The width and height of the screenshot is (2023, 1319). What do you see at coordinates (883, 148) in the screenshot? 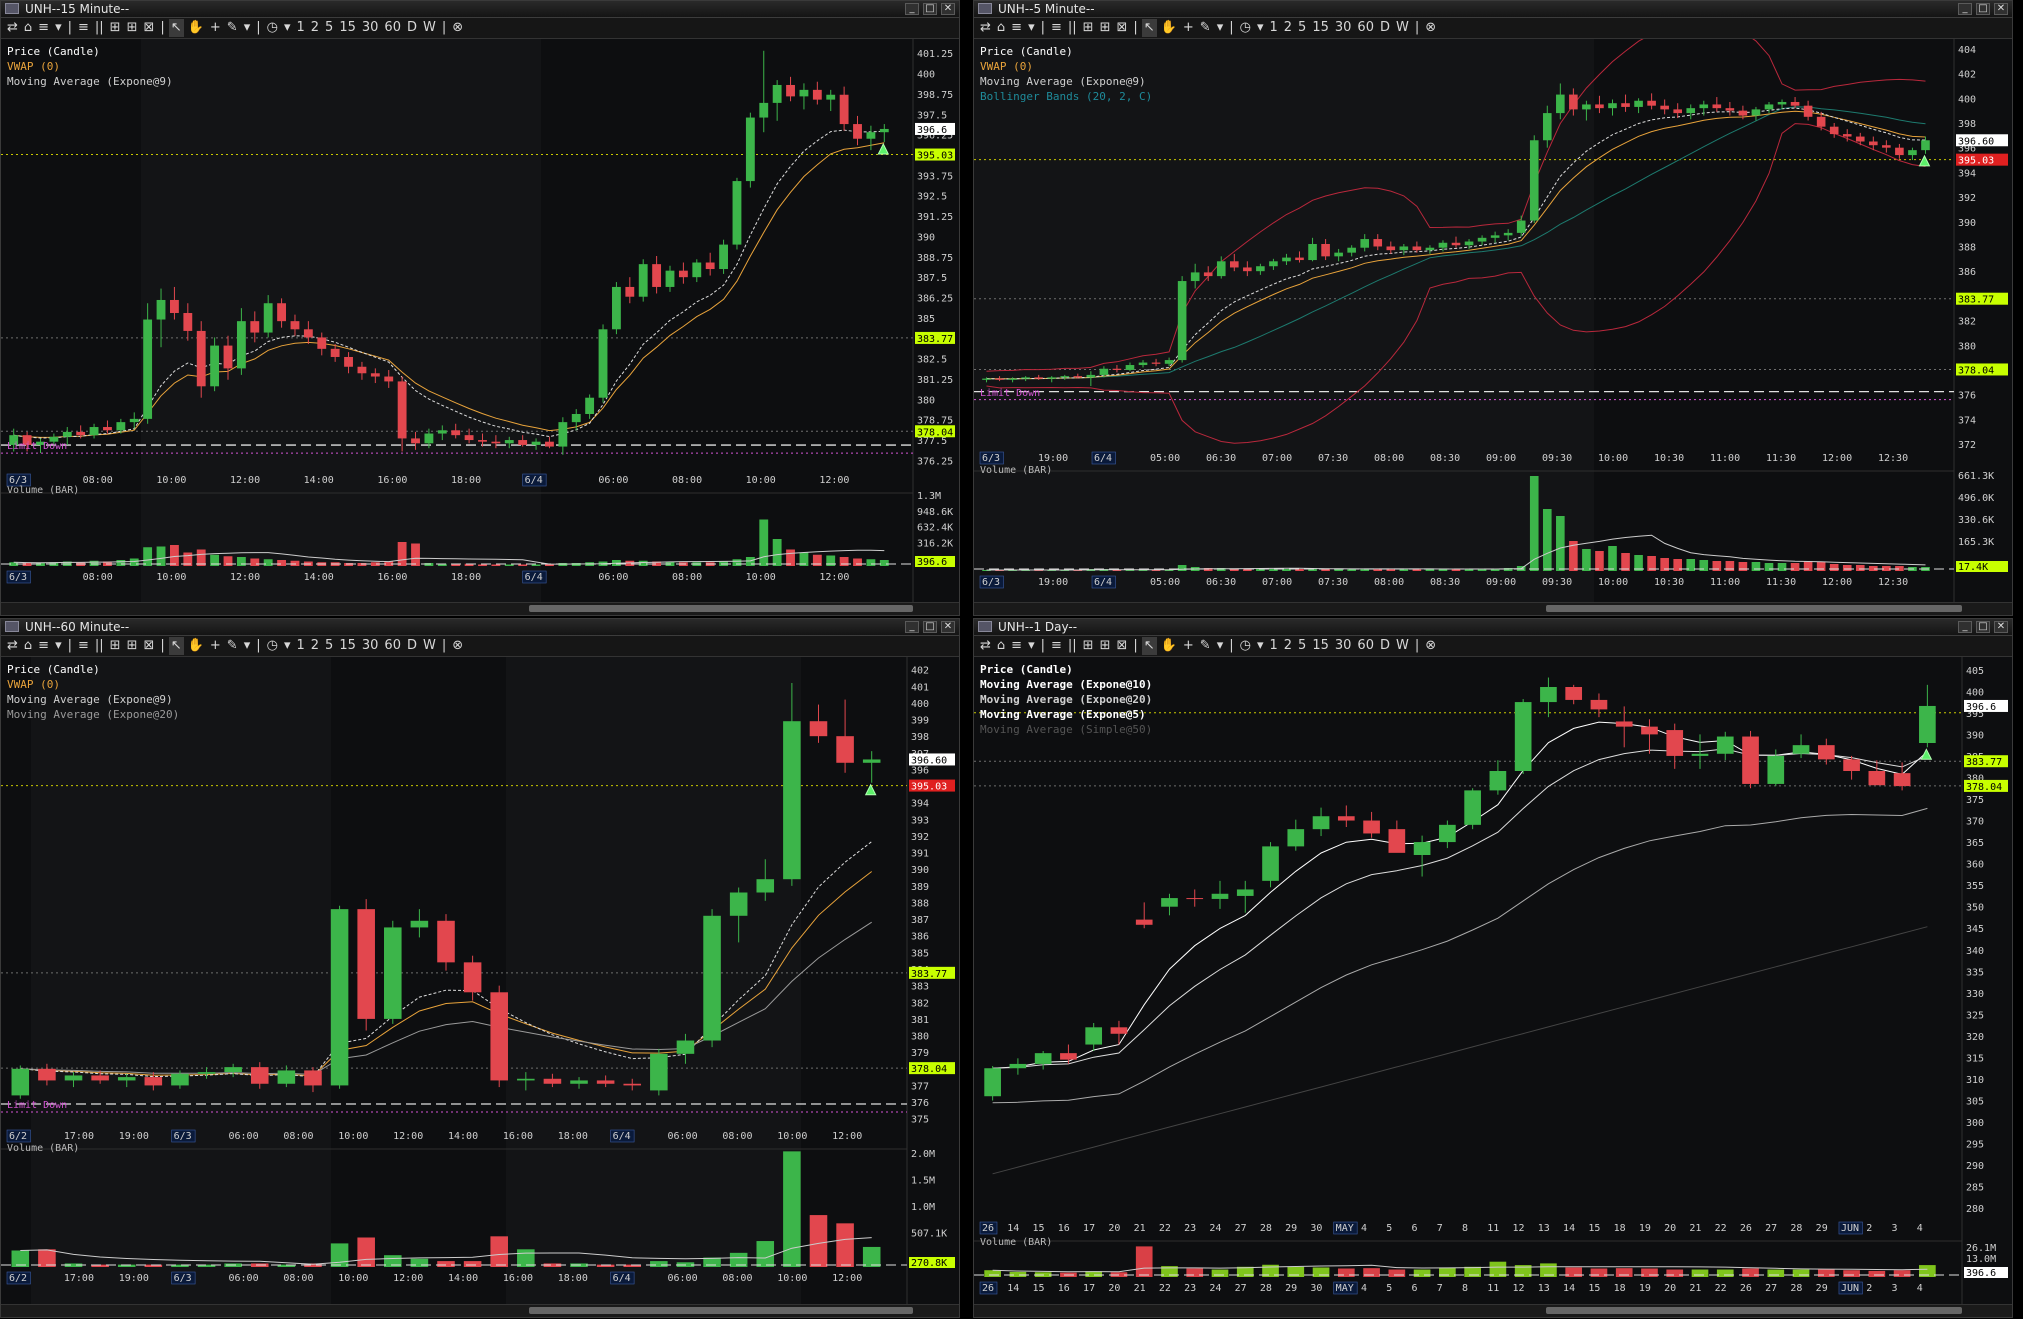
I see `alert-triangle-icon` at bounding box center [883, 148].